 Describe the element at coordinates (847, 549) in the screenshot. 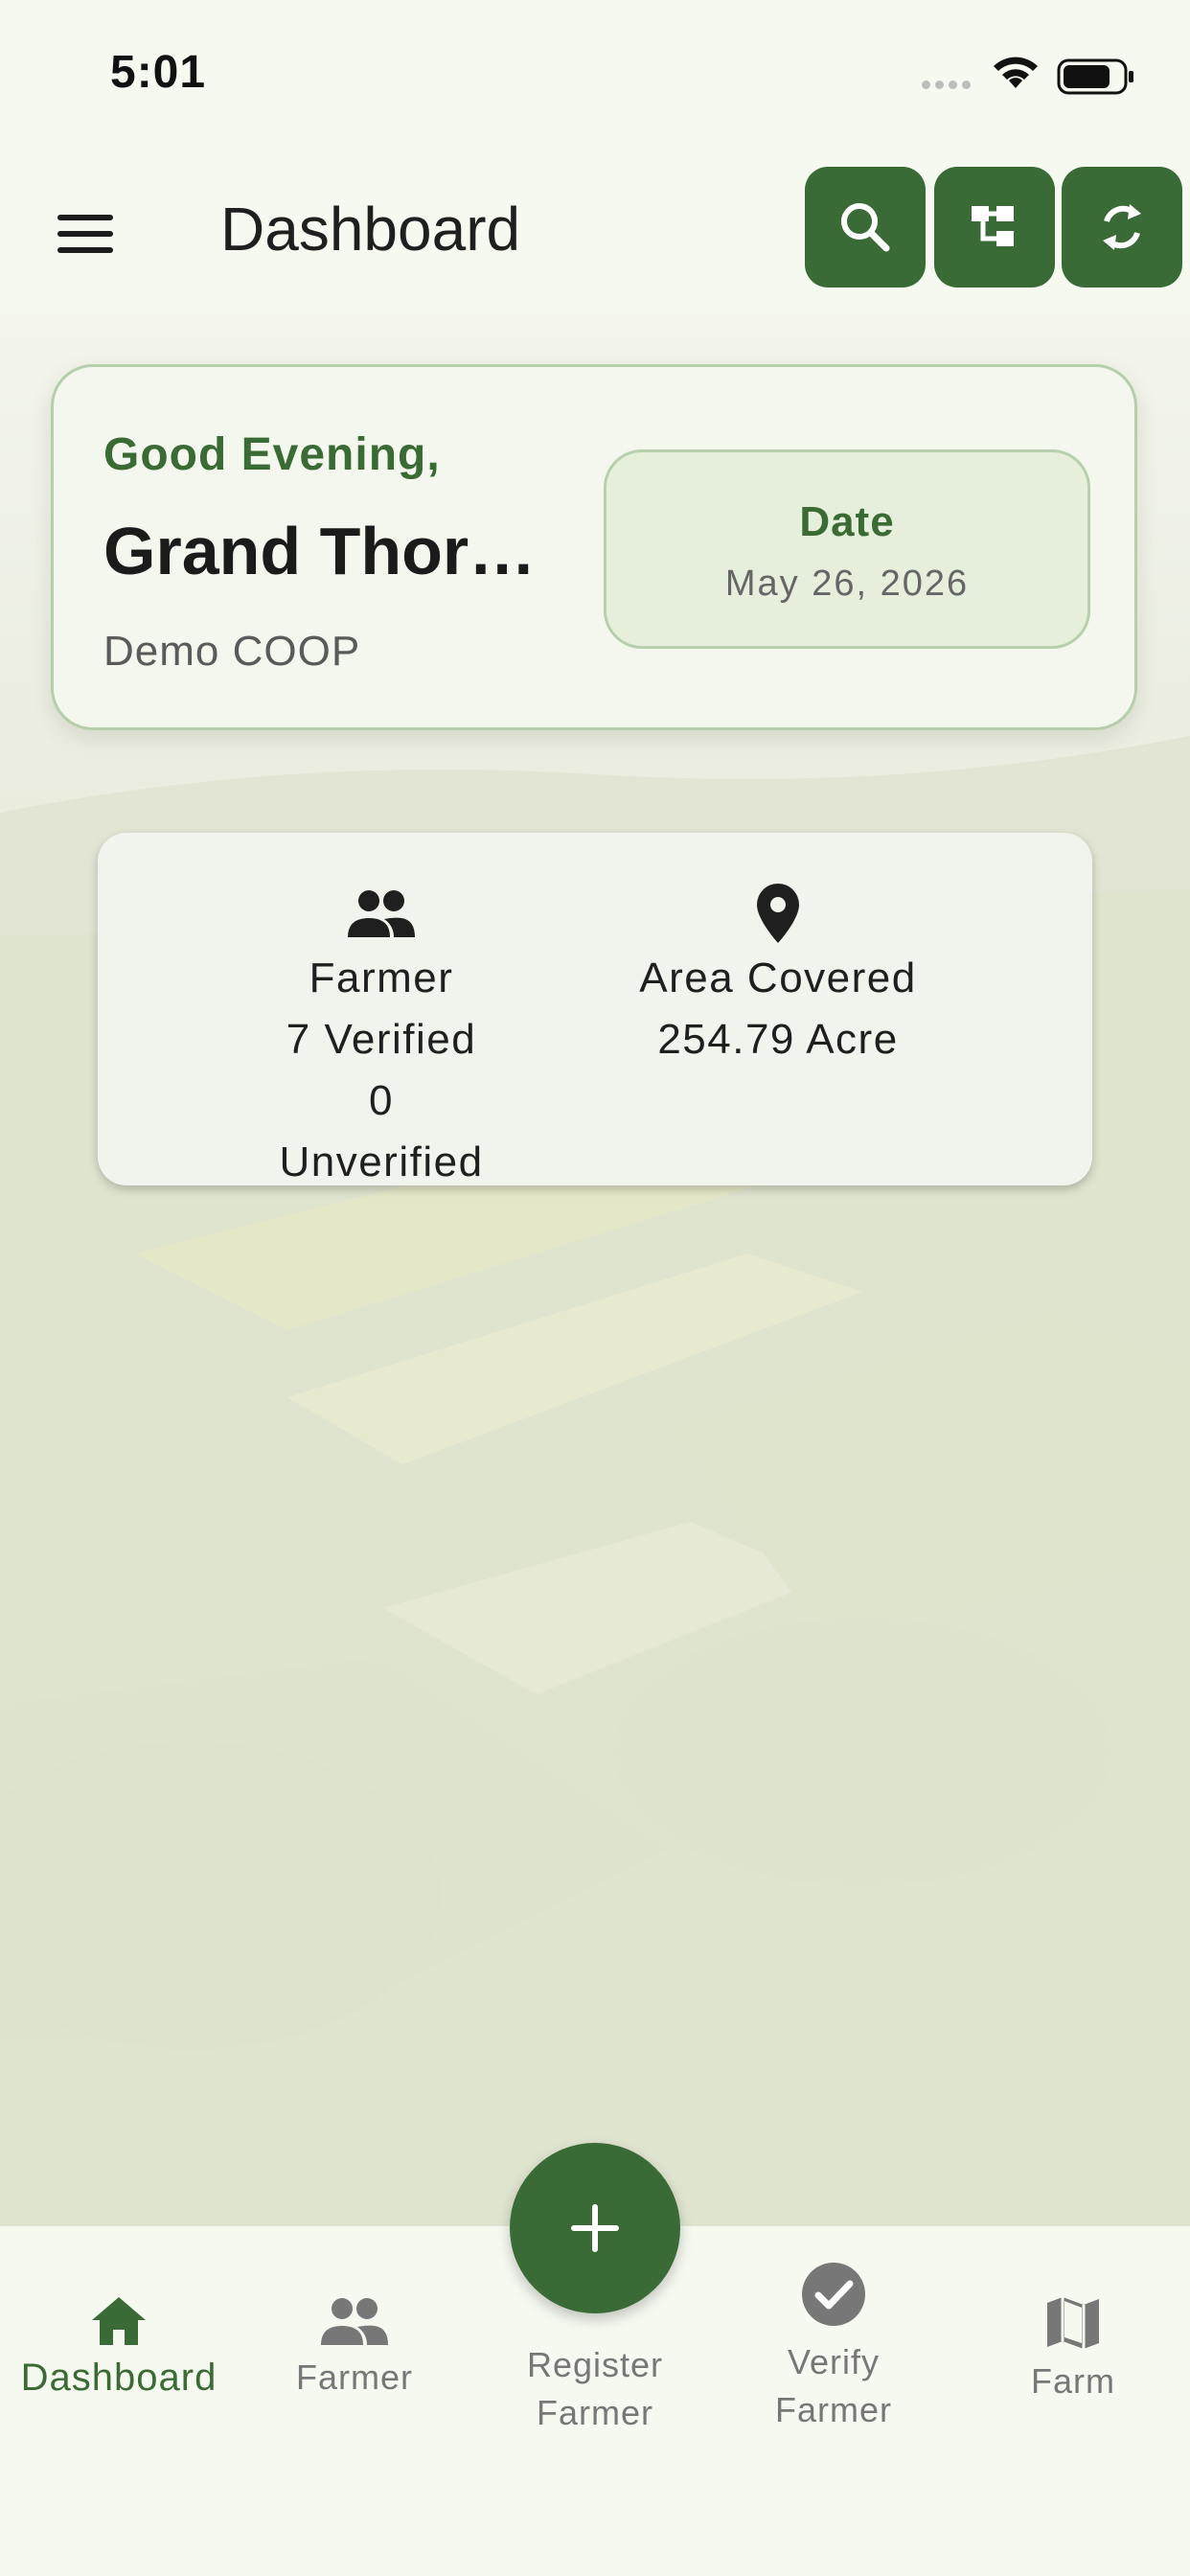

I see `date-box: Date May 26, 2026` at that location.